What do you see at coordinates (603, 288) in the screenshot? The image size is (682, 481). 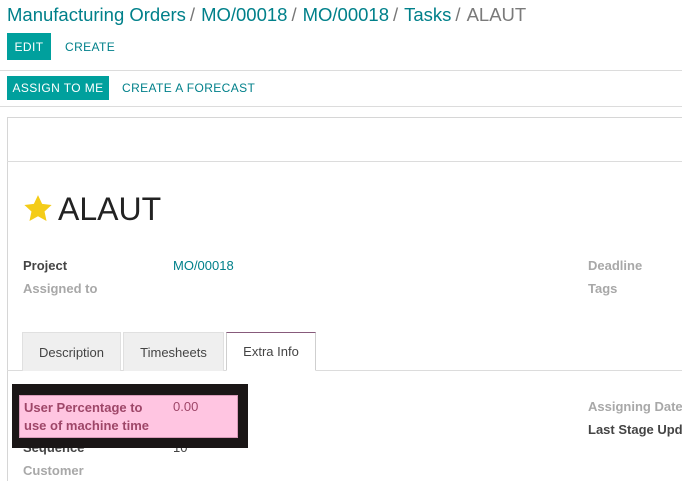 I see `tags-label: Tags` at bounding box center [603, 288].